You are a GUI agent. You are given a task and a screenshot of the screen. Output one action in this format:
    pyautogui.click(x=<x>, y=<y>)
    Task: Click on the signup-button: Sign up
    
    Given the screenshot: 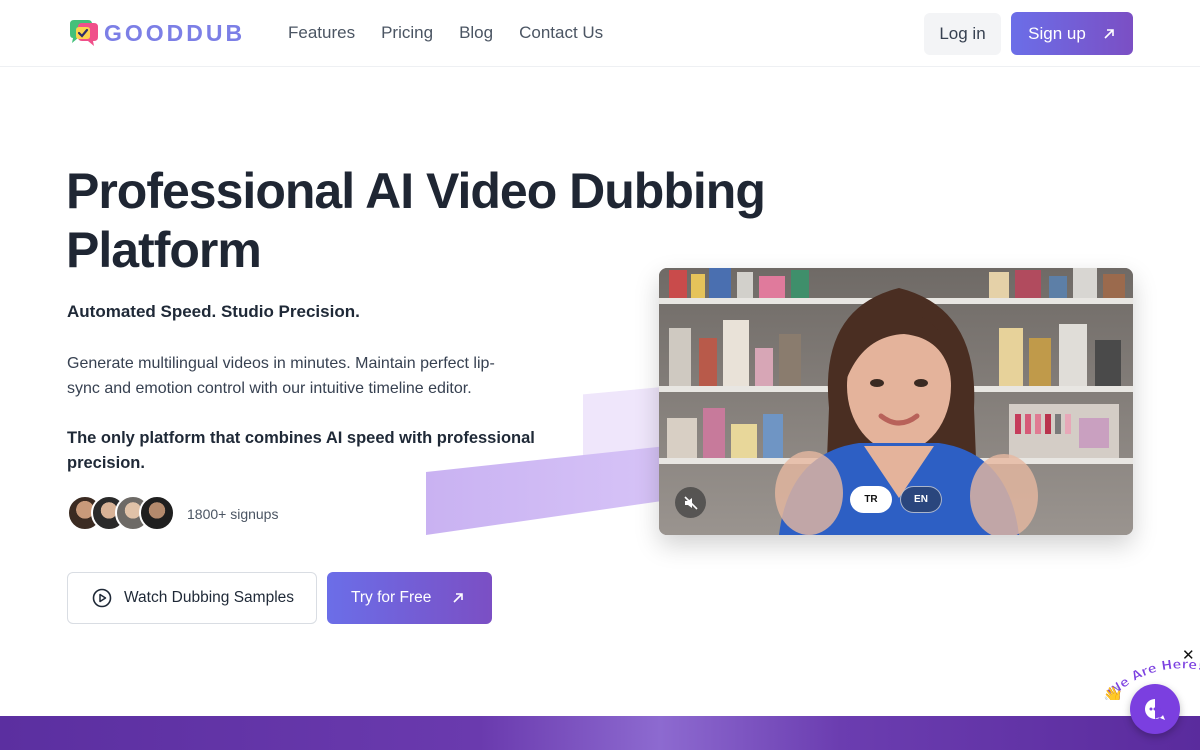 What is the action you would take?
    pyautogui.click(x=1072, y=33)
    